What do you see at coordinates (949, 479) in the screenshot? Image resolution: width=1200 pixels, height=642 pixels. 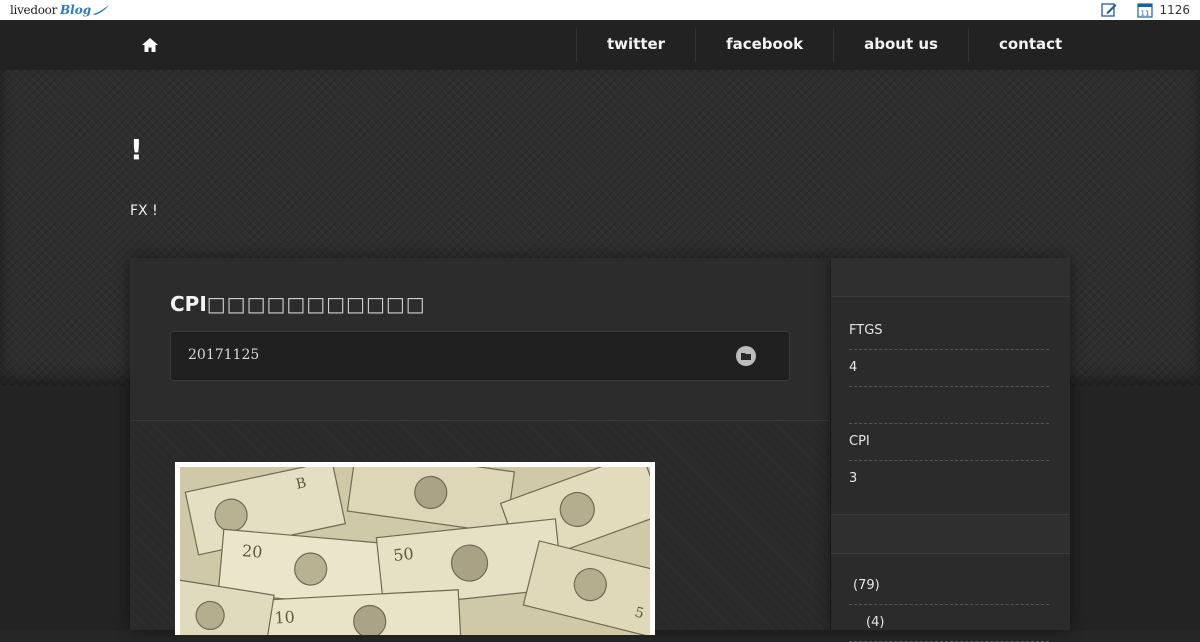 I see `sidebar-item: 3` at bounding box center [949, 479].